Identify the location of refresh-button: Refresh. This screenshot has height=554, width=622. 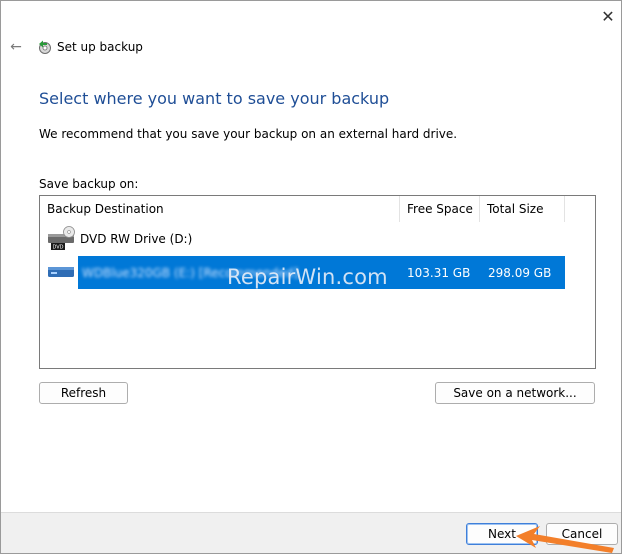
(83, 393).